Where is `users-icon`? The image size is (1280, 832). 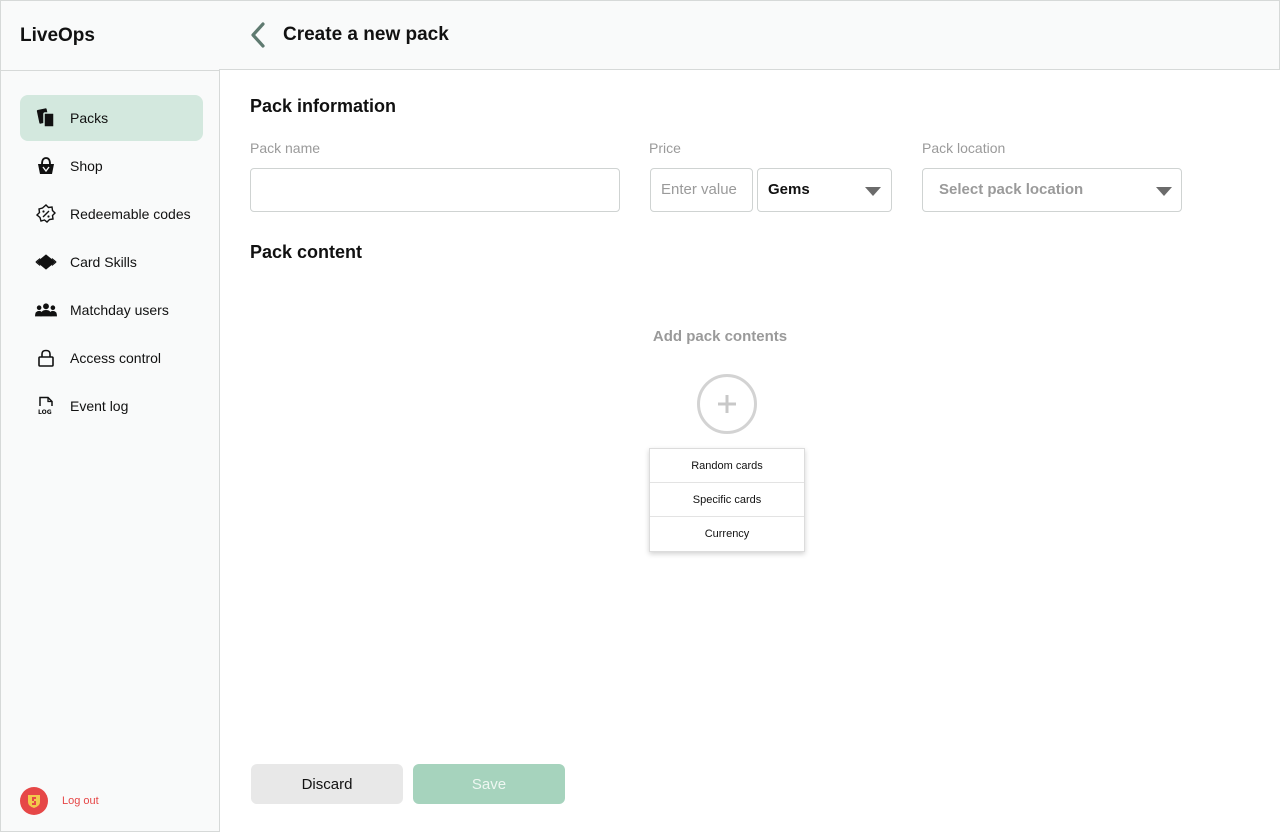 users-icon is located at coordinates (46, 310).